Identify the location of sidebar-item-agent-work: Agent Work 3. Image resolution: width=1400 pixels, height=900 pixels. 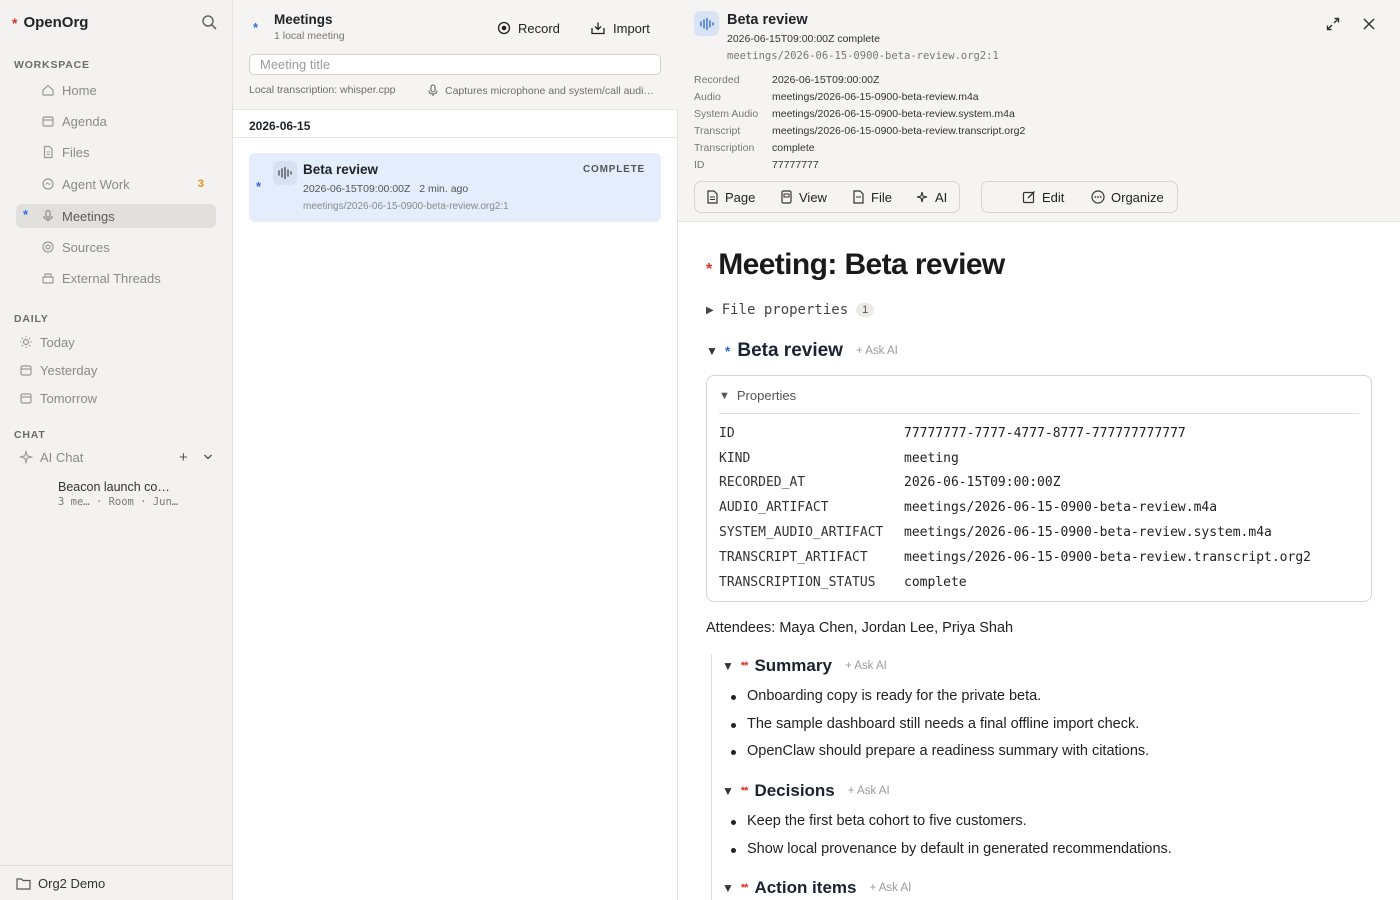
(116, 184).